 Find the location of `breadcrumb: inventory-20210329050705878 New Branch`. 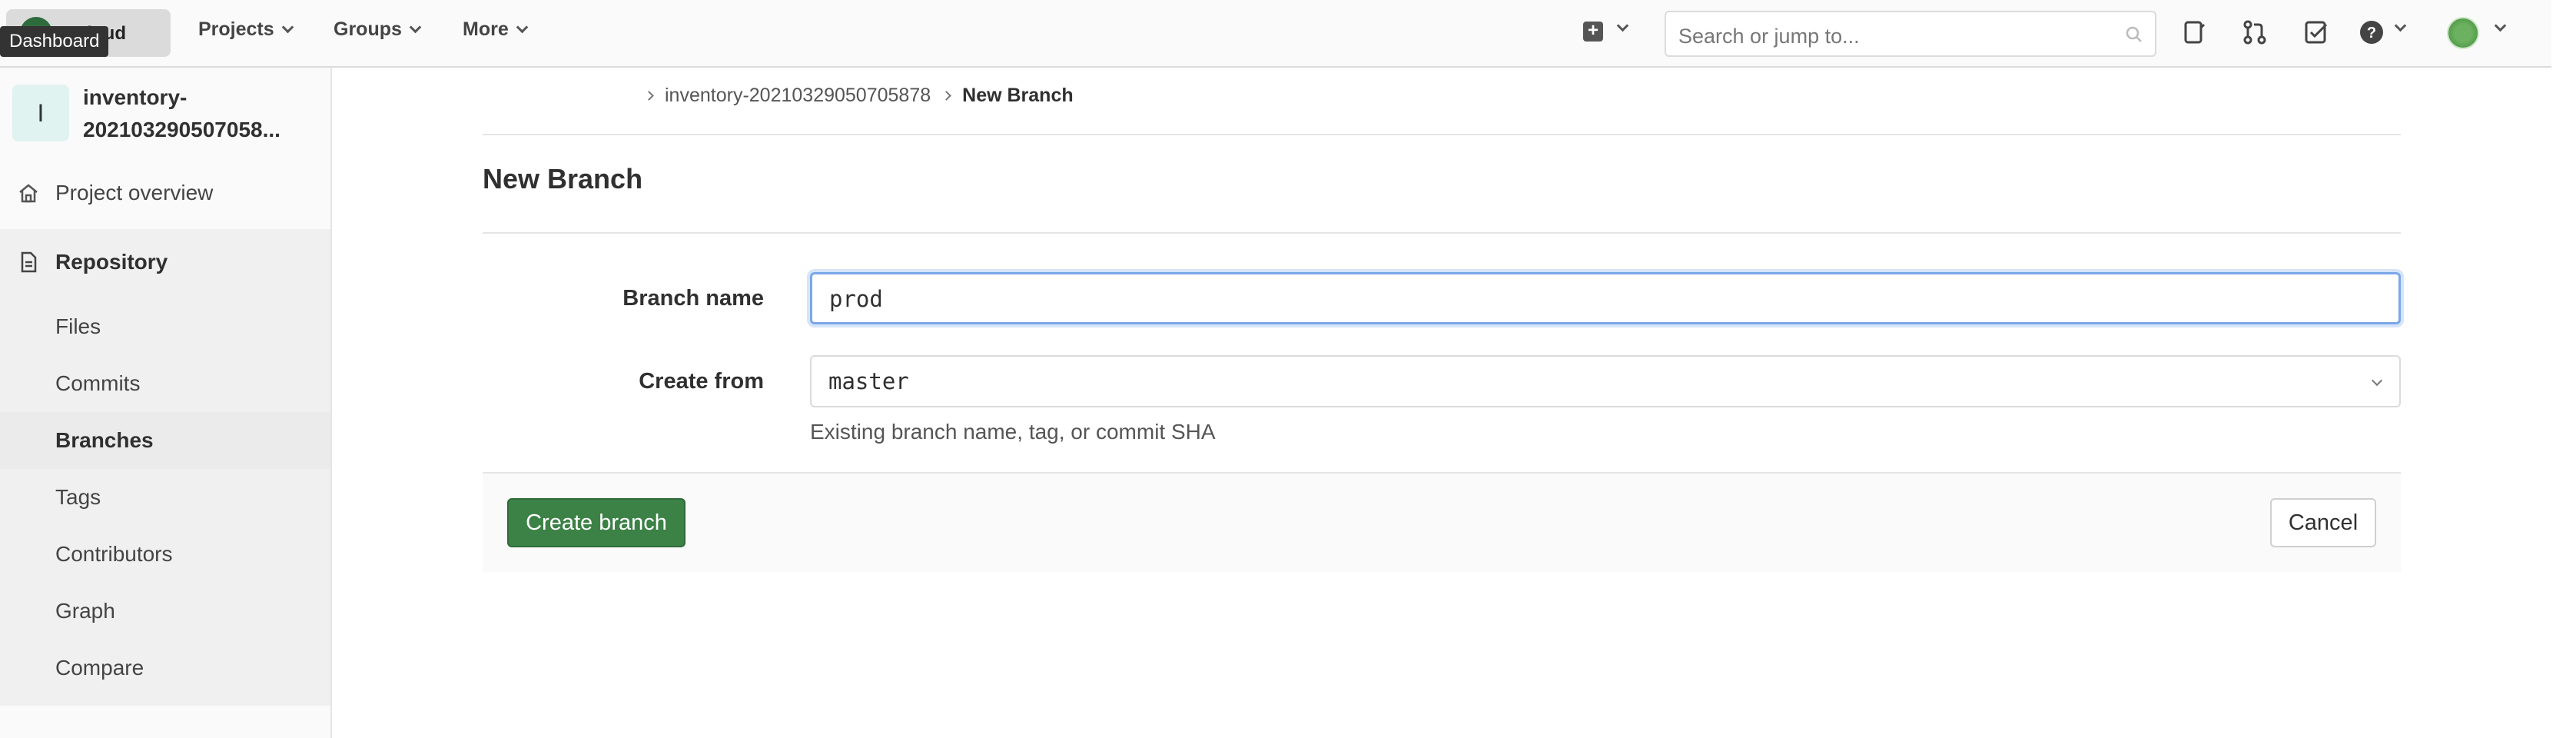

breadcrumb: inventory-20210329050705878 New Branch is located at coordinates (859, 96).